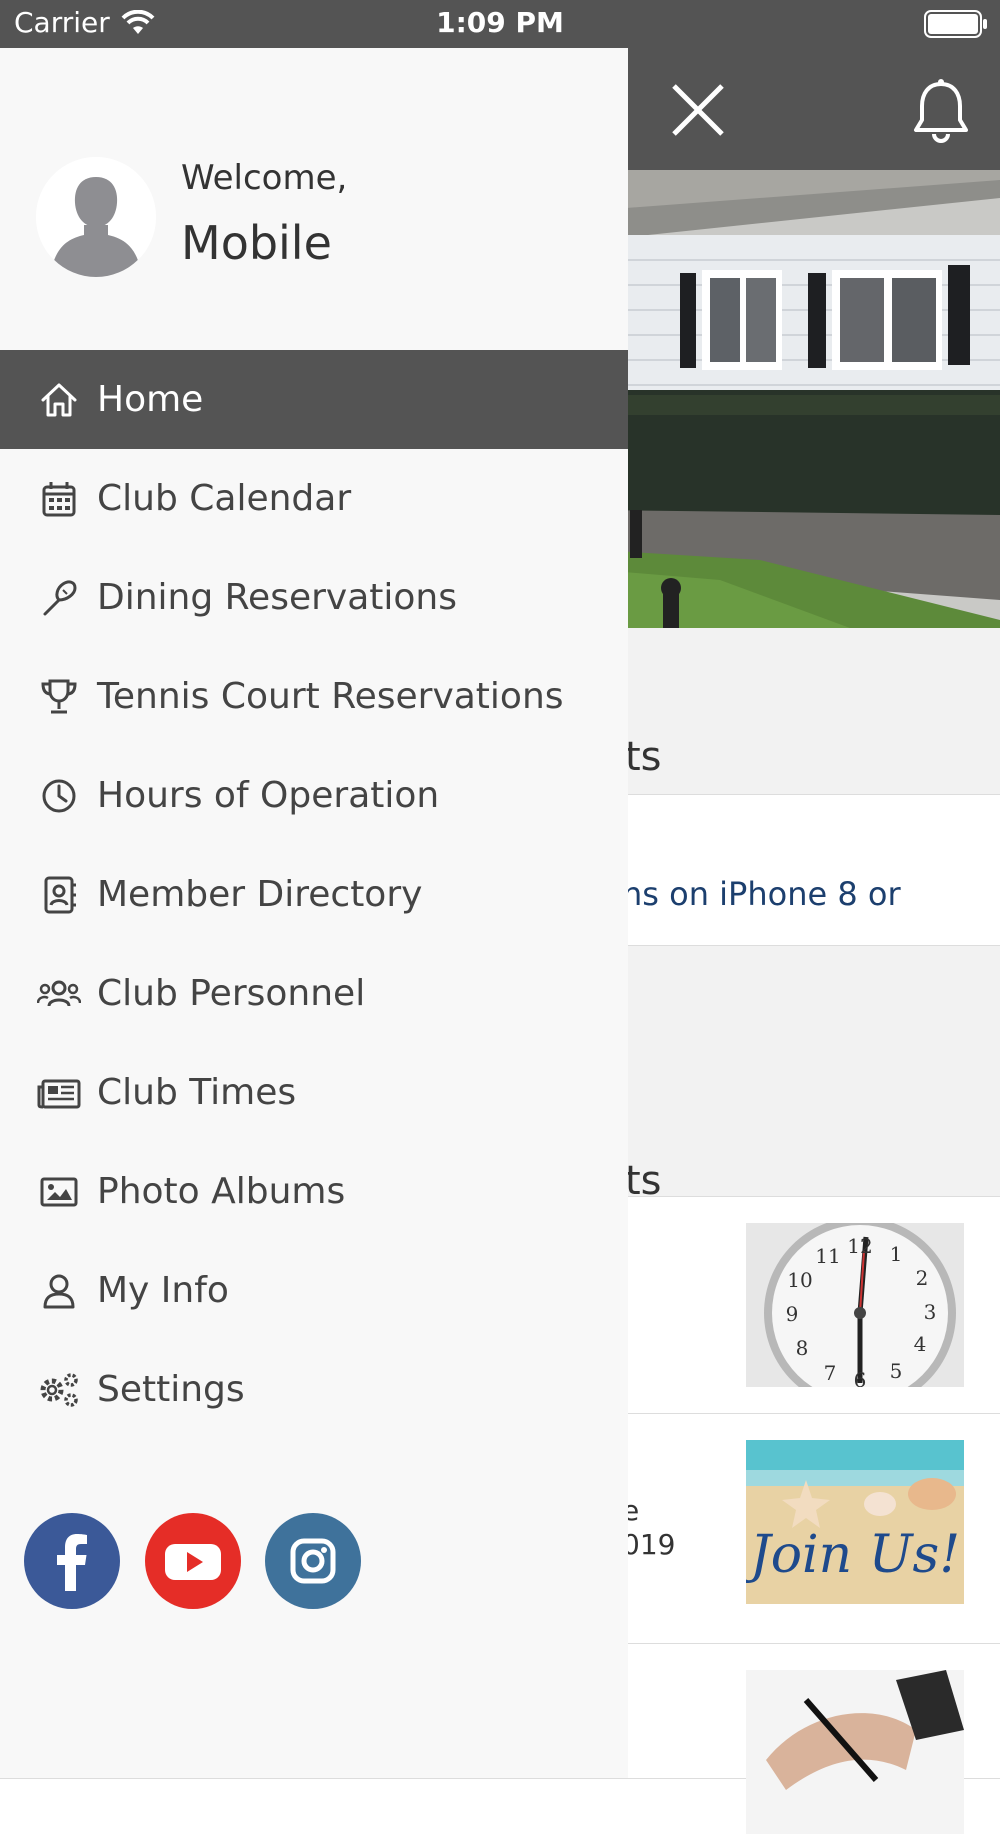 This screenshot has height=1834, width=1000. Describe the element at coordinates (59, 697) in the screenshot. I see `trophy-icon` at that location.